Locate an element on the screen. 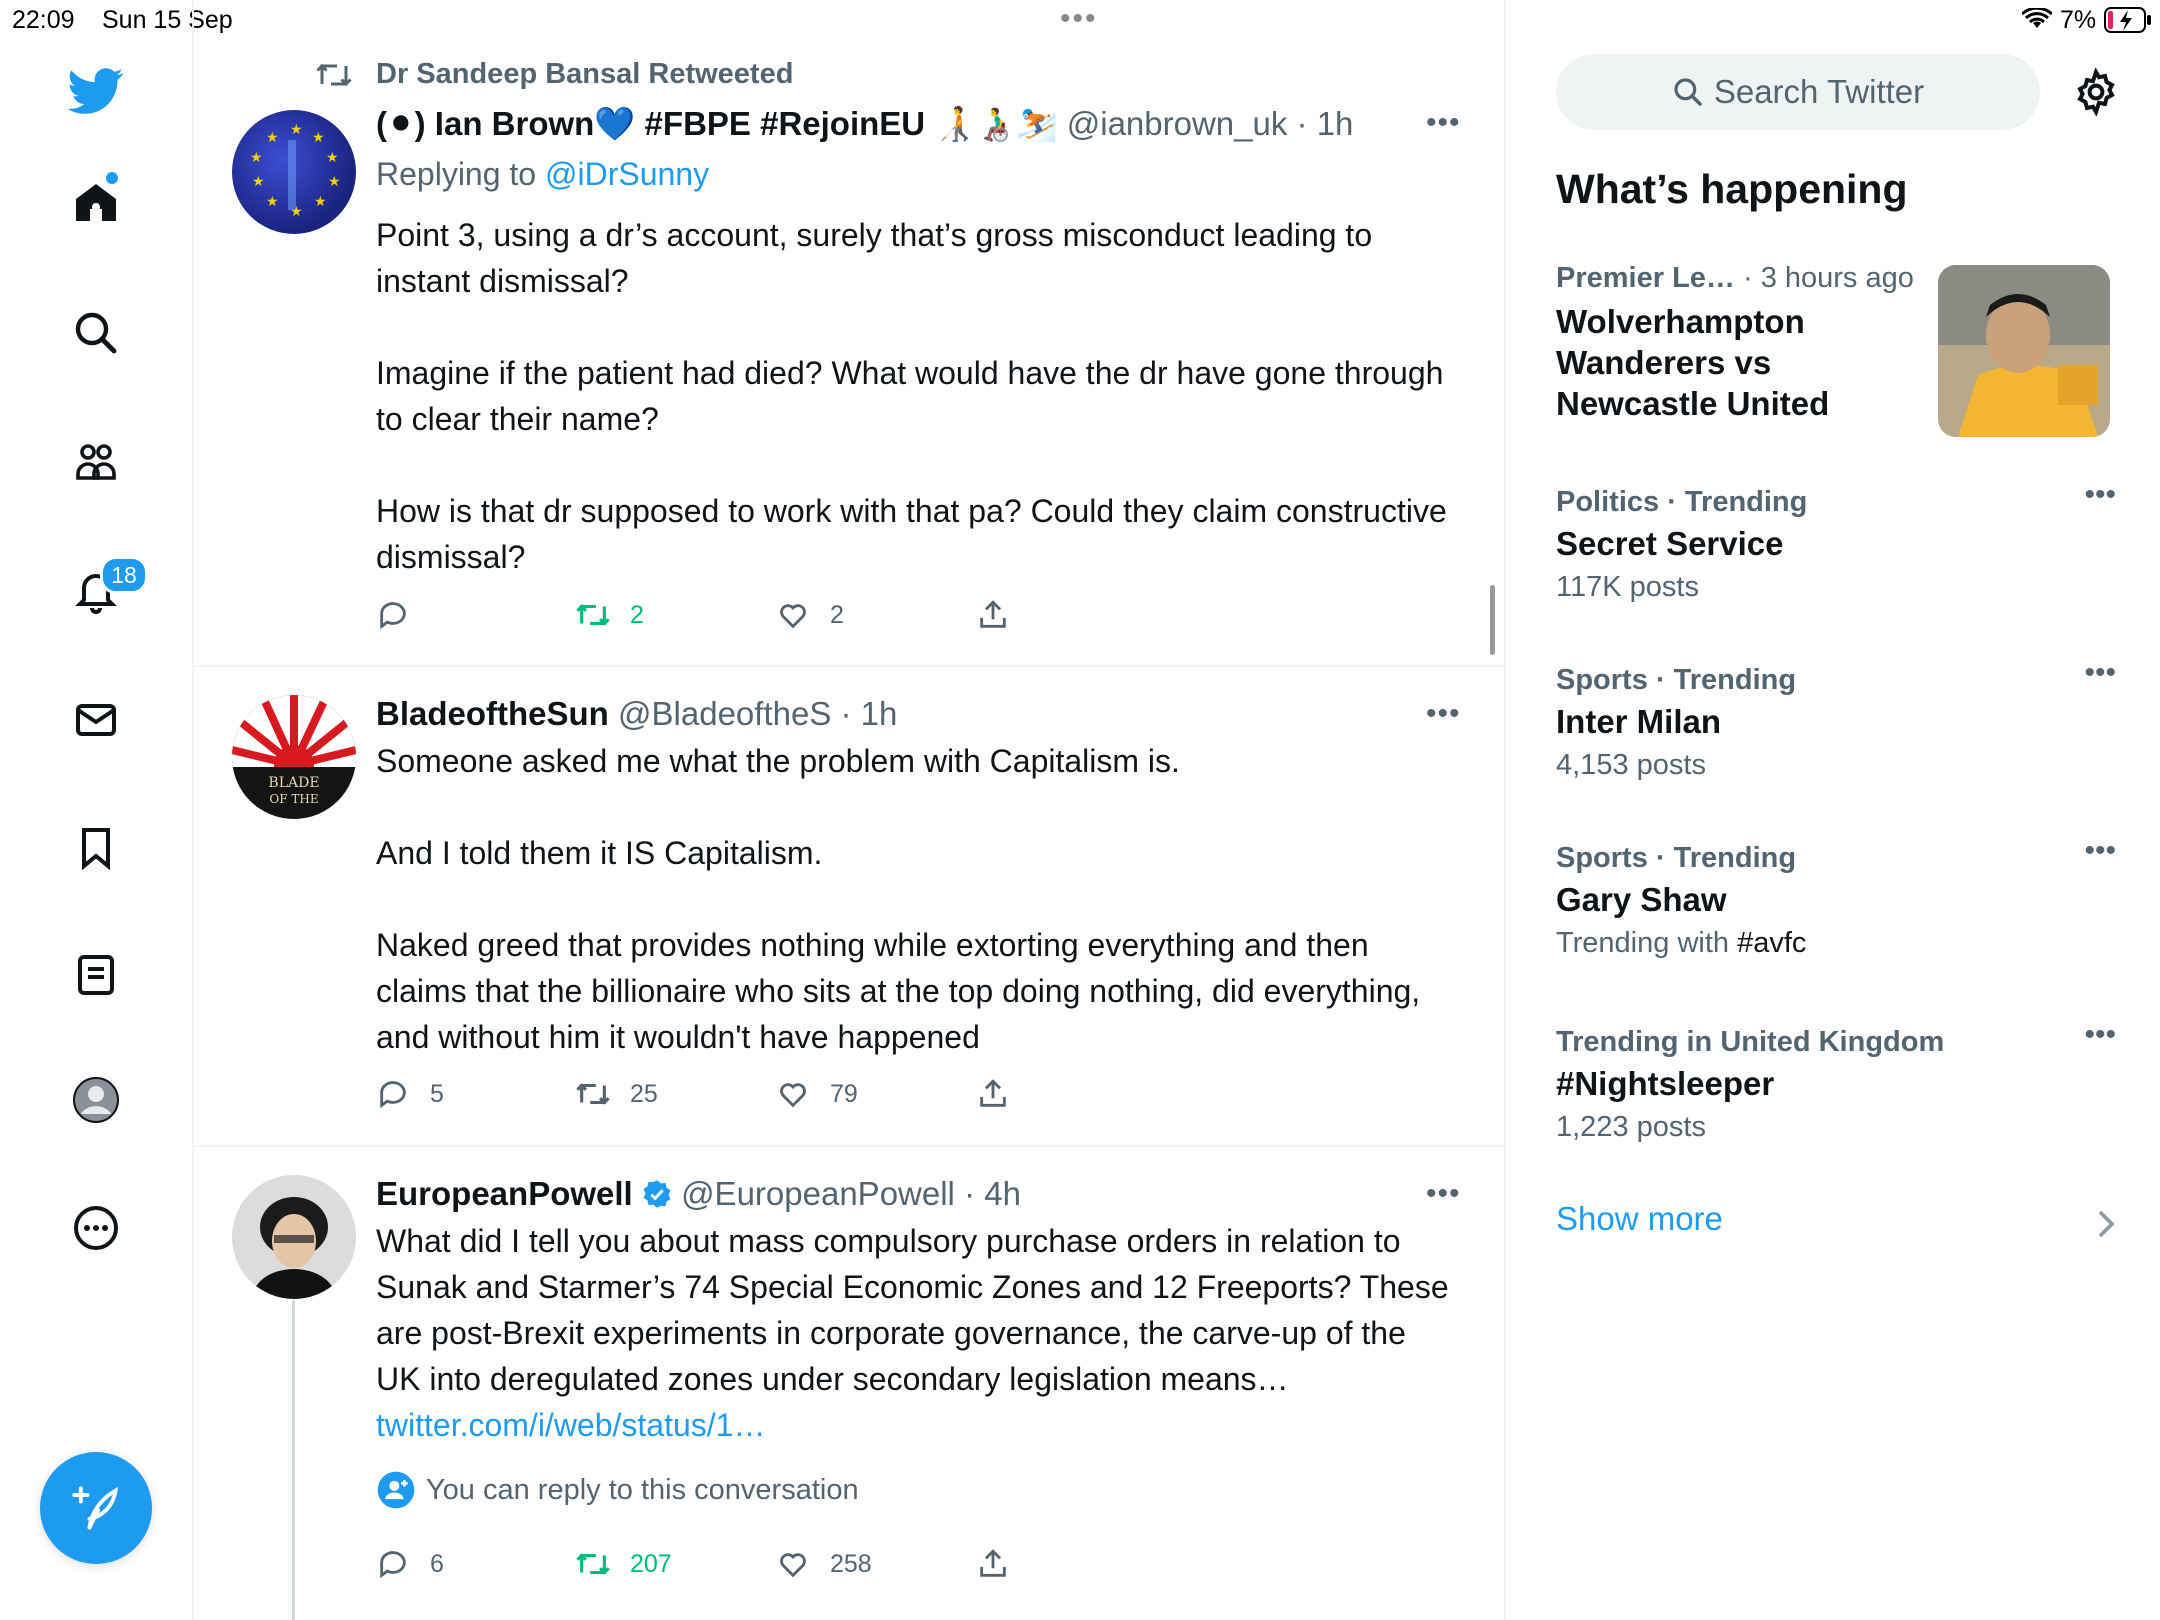 The image size is (2160, 1620). tweet-time: · 4h is located at coordinates (992, 1193).